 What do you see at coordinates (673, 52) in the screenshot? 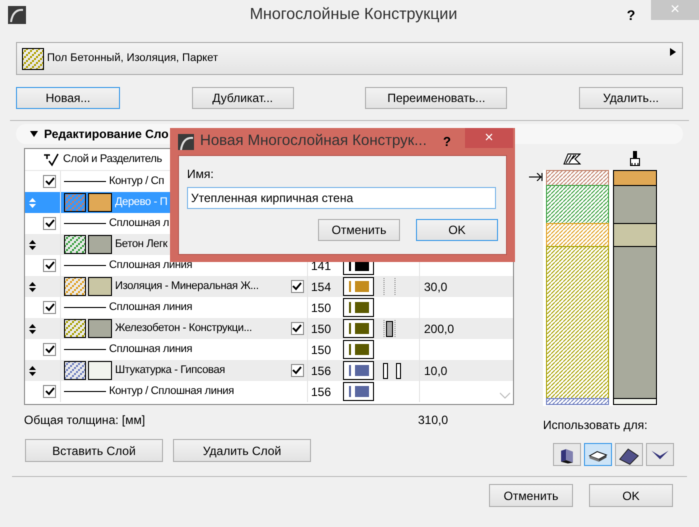
I see `expand-arrow-icon` at bounding box center [673, 52].